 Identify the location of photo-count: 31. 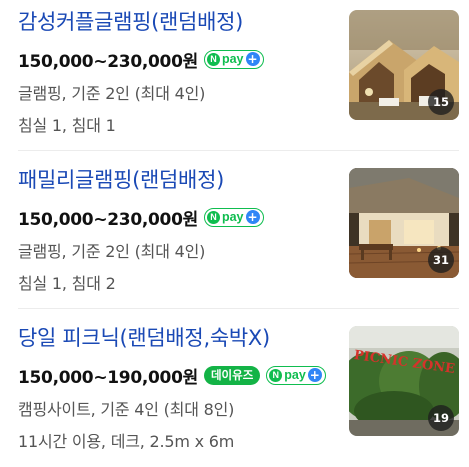
(441, 260).